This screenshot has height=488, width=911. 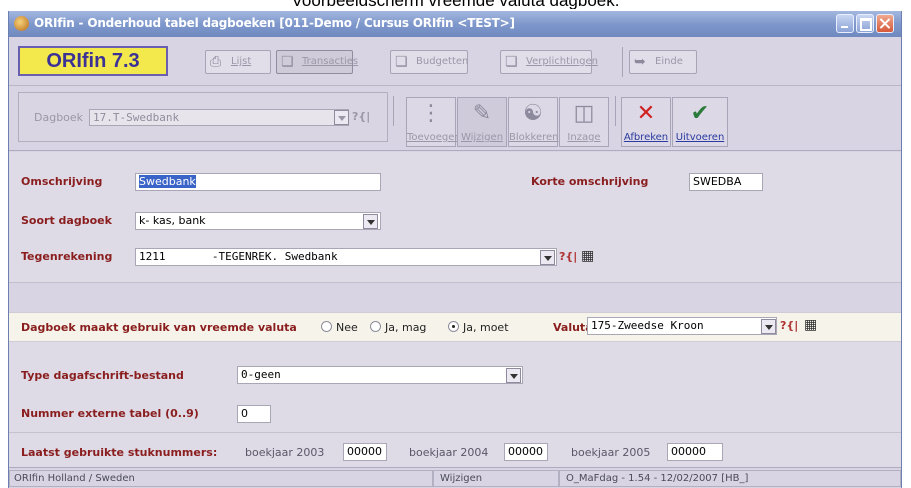 What do you see at coordinates (547, 257) in the screenshot?
I see `tegenrekening-dropdown-arrow` at bounding box center [547, 257].